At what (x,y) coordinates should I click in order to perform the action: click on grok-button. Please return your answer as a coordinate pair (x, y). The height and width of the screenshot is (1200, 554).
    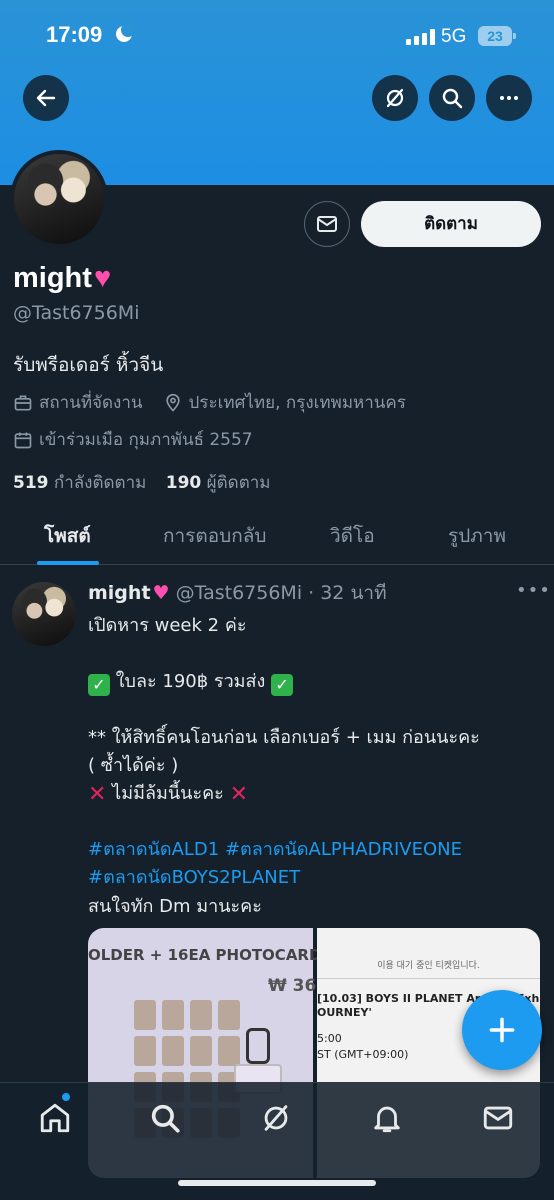
    Looking at the image, I should click on (395, 98).